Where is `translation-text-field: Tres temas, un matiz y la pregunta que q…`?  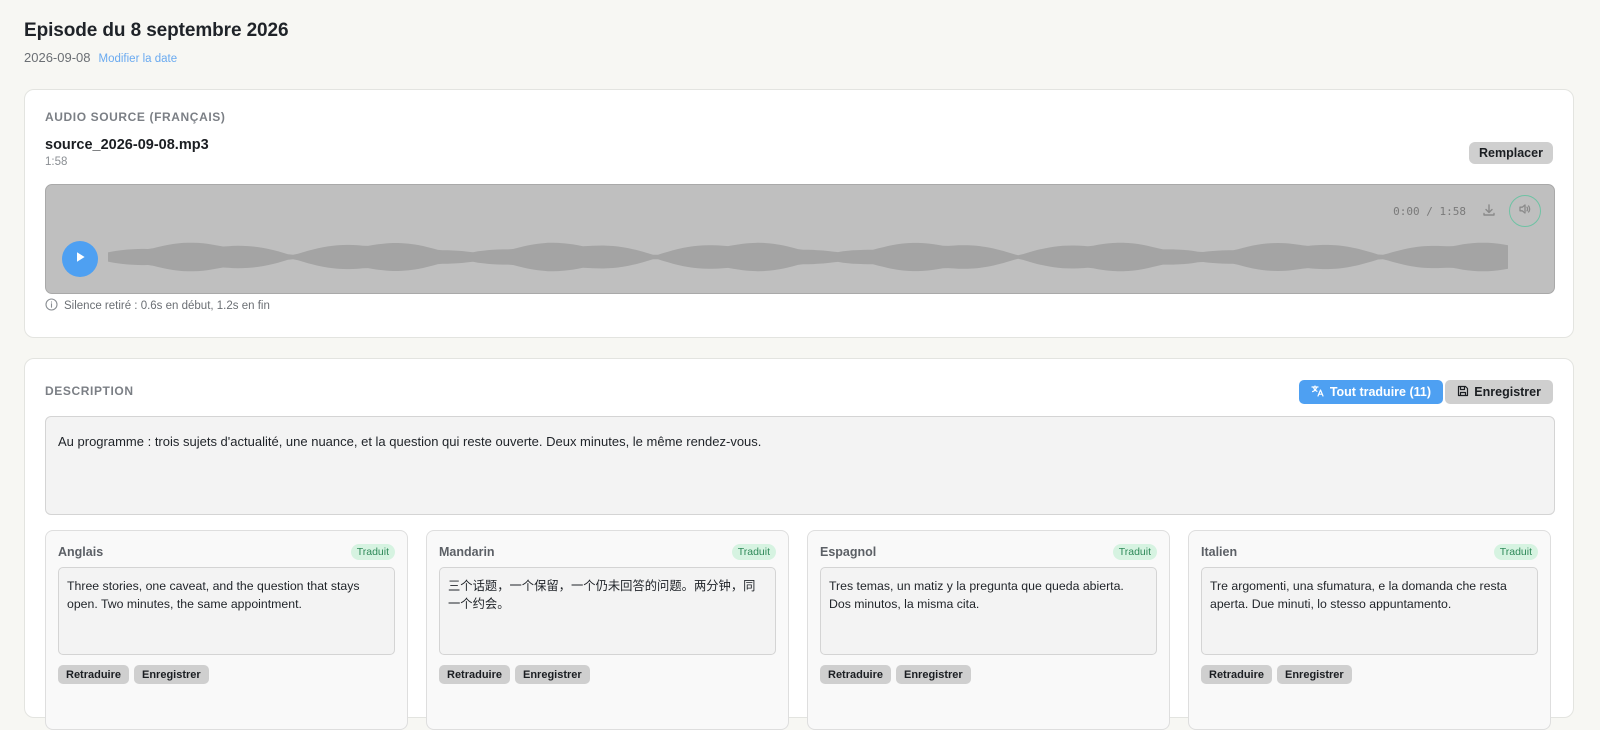 translation-text-field: Tres temas, un matiz y la pregunta que q… is located at coordinates (988, 611).